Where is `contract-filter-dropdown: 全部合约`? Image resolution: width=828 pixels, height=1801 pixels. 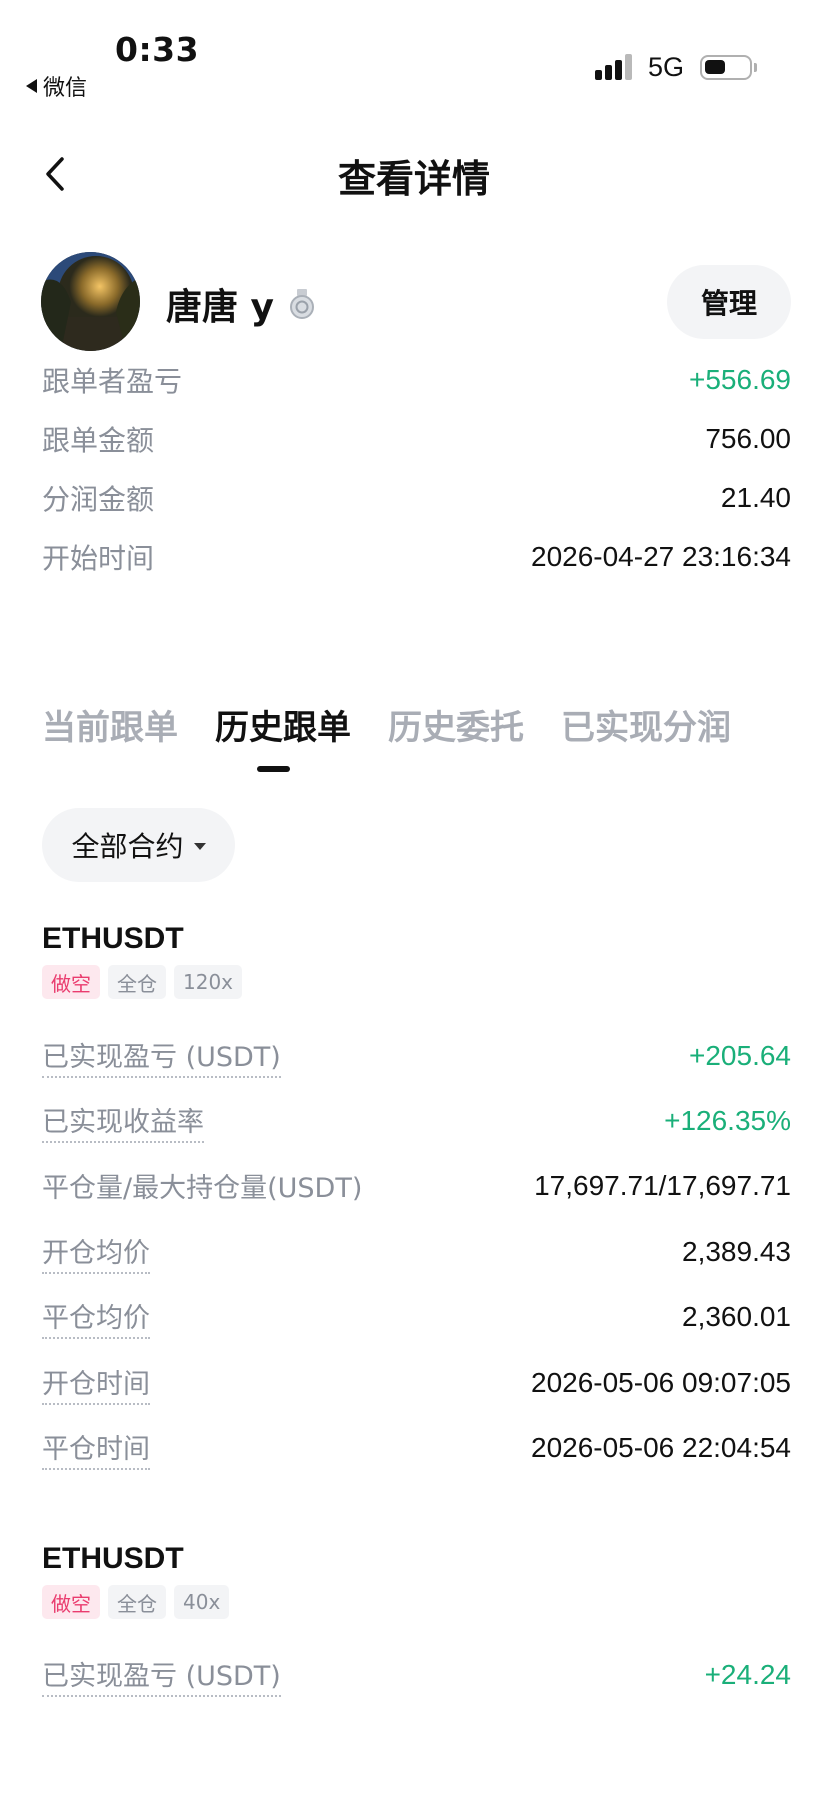 contract-filter-dropdown: 全部合约 is located at coordinates (138, 845).